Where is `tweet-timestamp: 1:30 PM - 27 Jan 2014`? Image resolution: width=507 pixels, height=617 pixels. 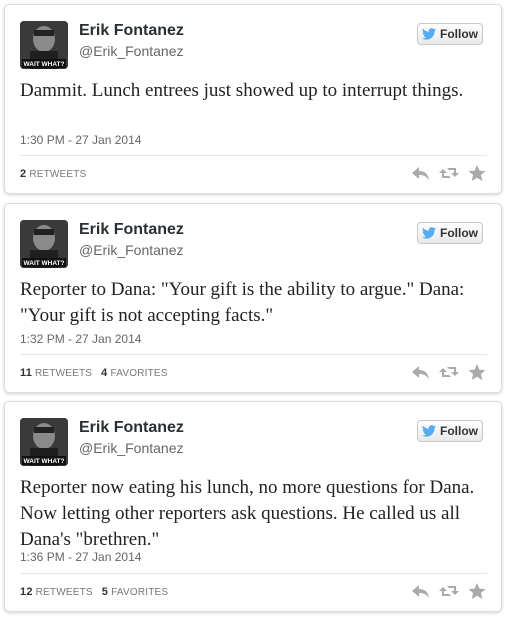
tweet-timestamp: 1:30 PM - 27 Jan 2014 is located at coordinates (80, 140).